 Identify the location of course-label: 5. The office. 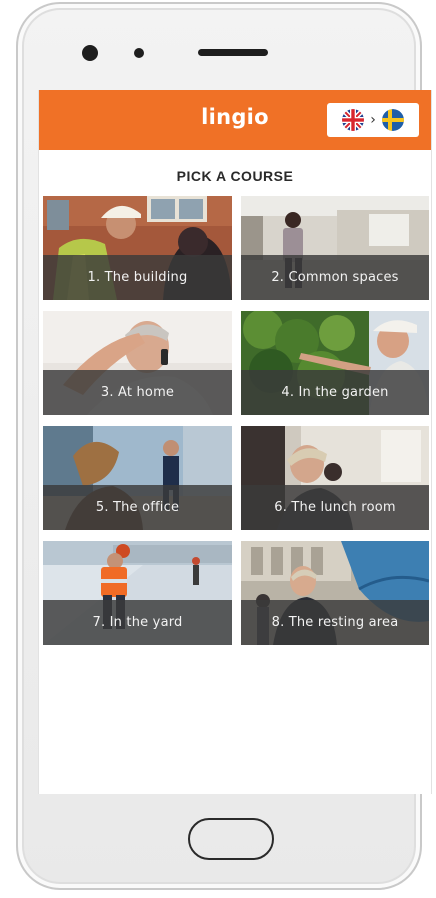
(137, 507).